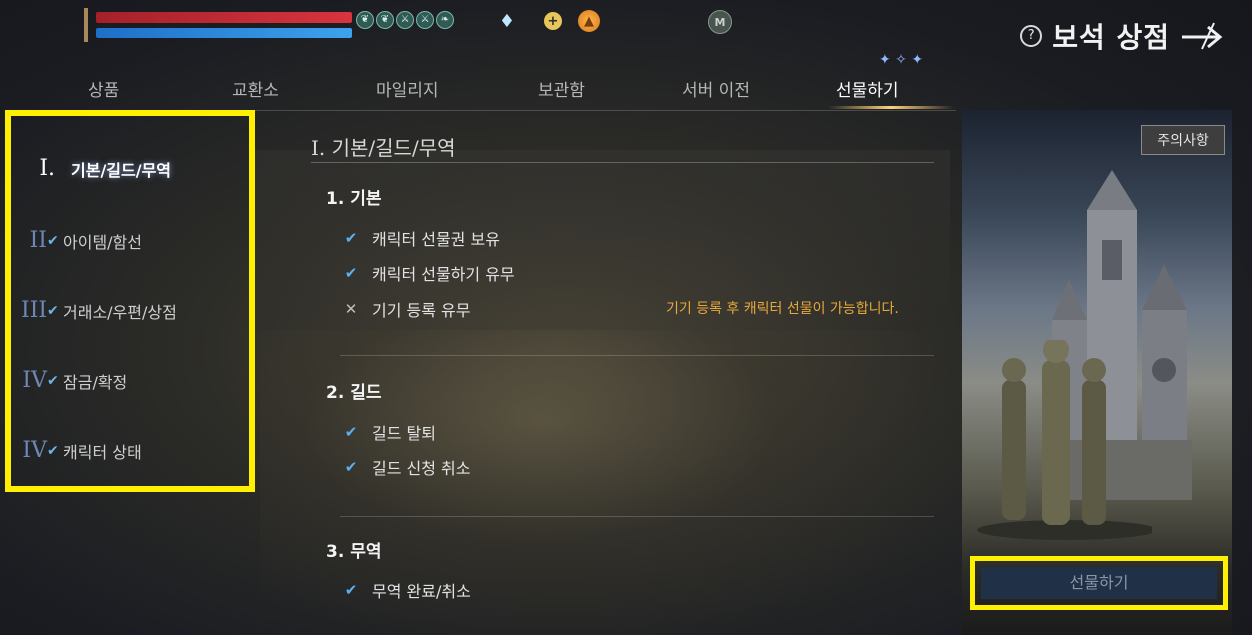 Image resolution: width=1252 pixels, height=635 pixels. I want to click on sidebar-item-label: 거래소/우편/상점, so click(120, 312).